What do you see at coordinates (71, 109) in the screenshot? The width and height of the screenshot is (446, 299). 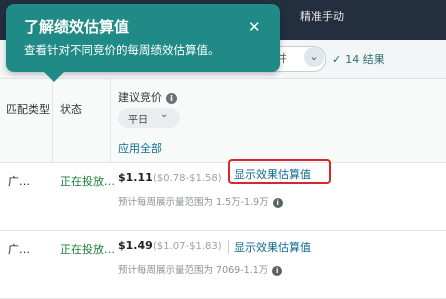 I see `column-header-status: 状态` at bounding box center [71, 109].